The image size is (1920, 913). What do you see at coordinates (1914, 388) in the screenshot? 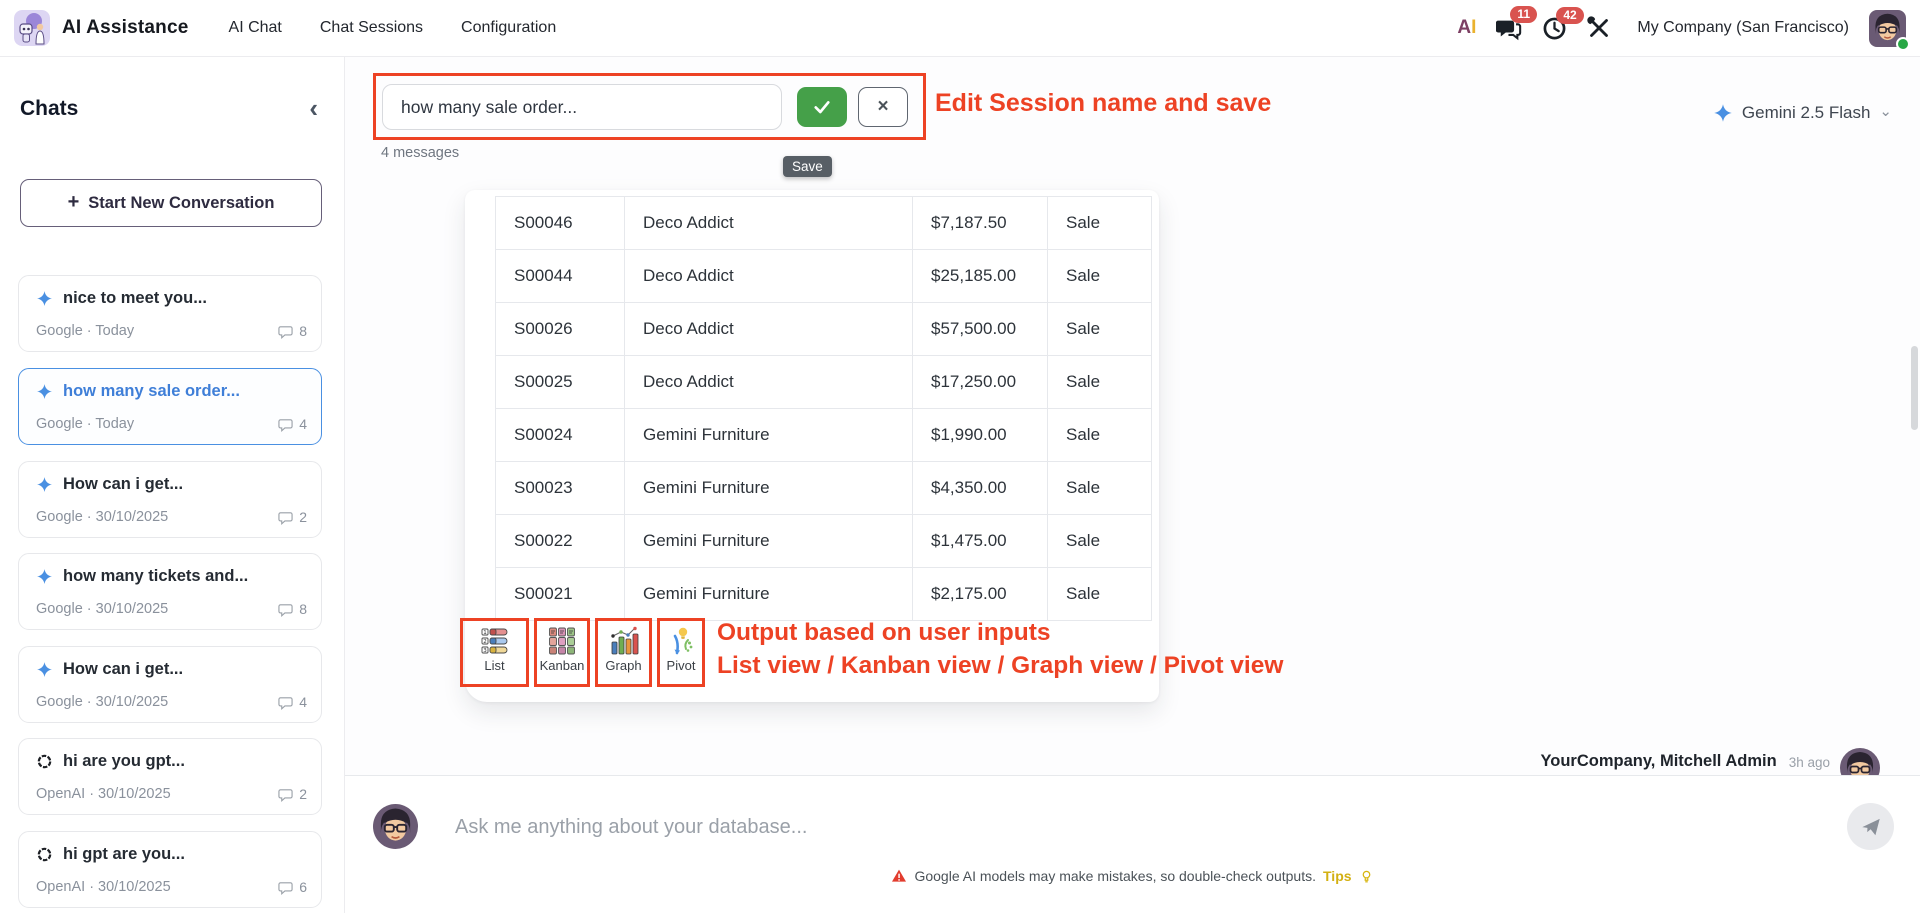
I see `scrollbar-thumb` at bounding box center [1914, 388].